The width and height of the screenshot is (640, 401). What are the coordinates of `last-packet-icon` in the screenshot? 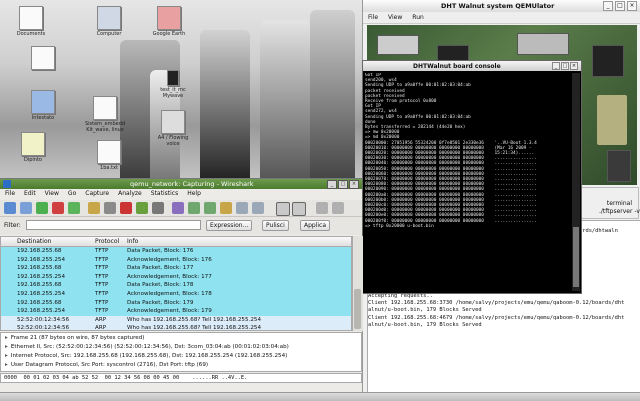 It's located at (258, 208).